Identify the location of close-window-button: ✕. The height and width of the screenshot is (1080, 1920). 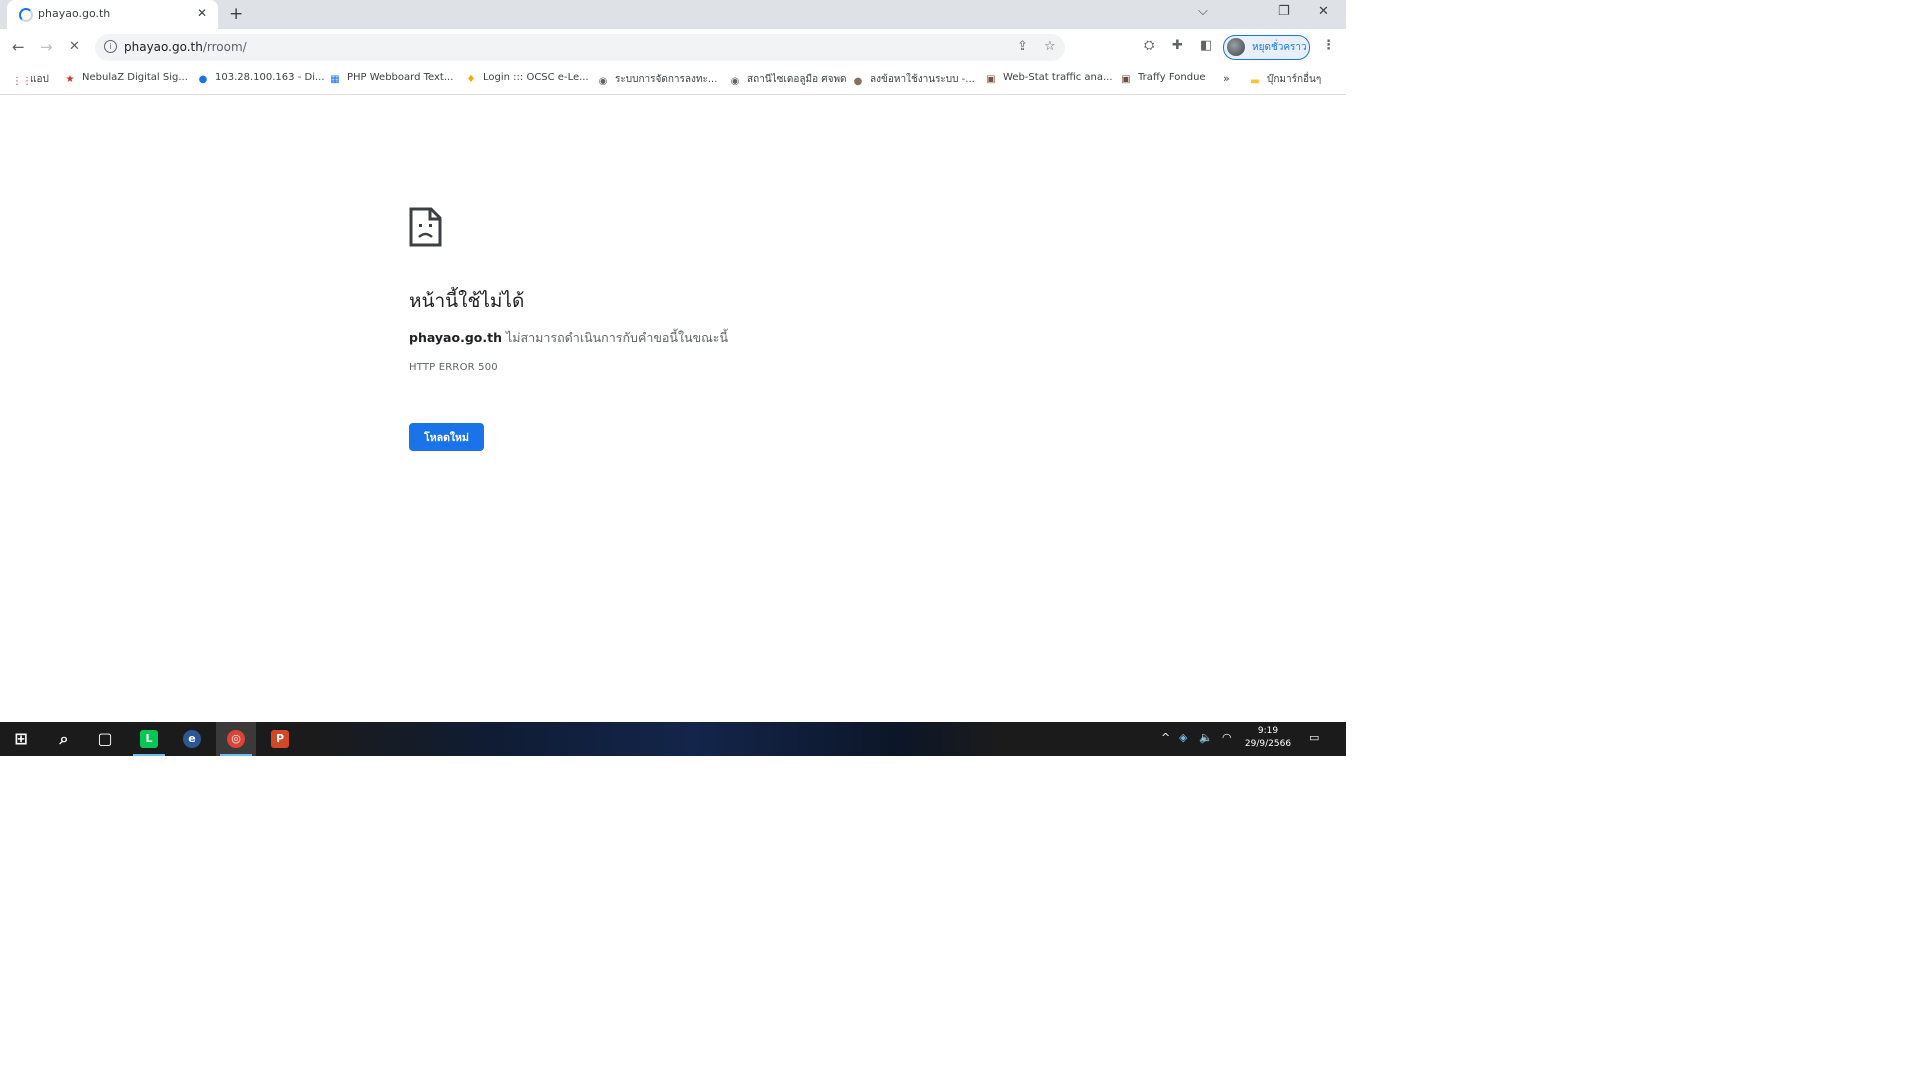
(1323, 11).